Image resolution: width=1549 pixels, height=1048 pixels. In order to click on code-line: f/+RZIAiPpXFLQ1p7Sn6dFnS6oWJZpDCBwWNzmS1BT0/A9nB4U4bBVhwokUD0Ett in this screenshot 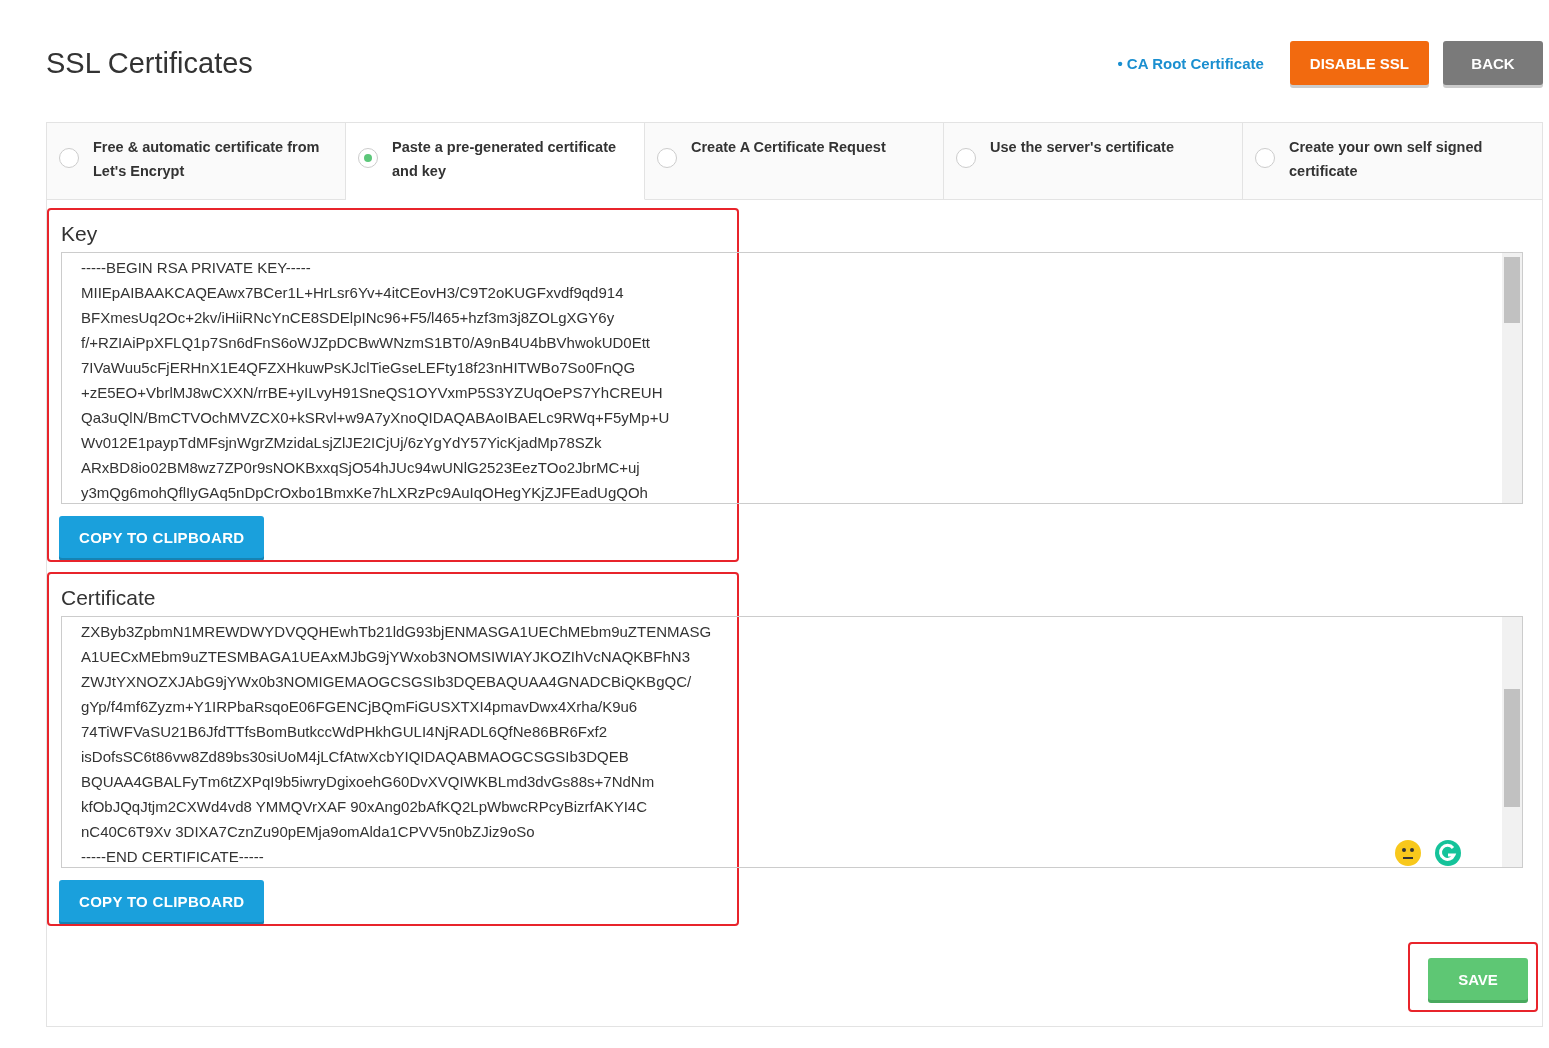, I will do `click(365, 343)`.